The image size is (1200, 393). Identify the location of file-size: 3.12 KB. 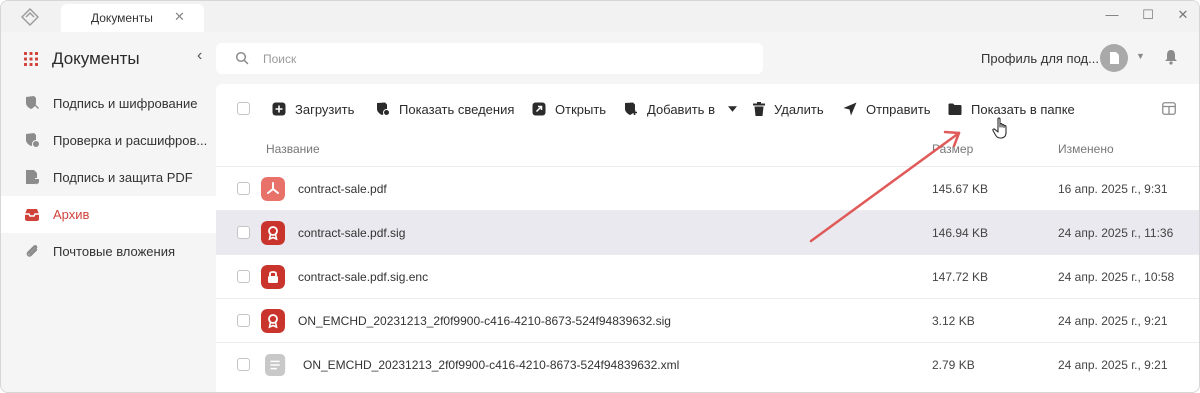
(953, 321).